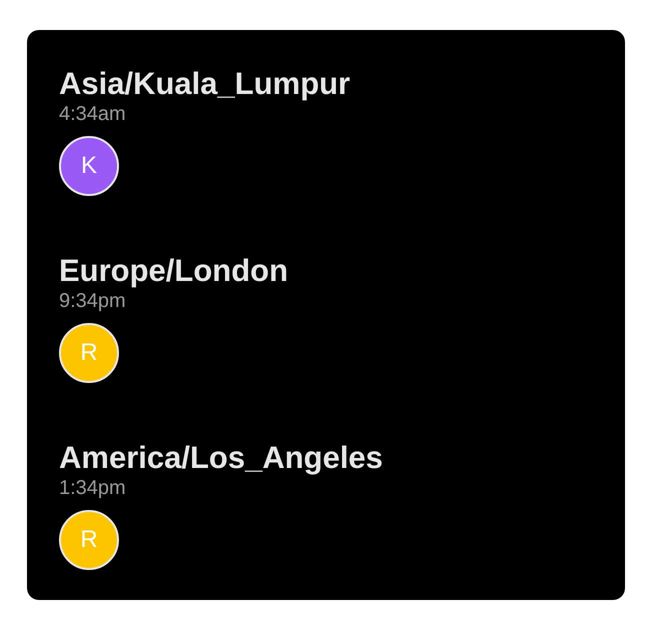  Describe the element at coordinates (93, 114) in the screenshot. I see `local-time: 4:34am` at that location.